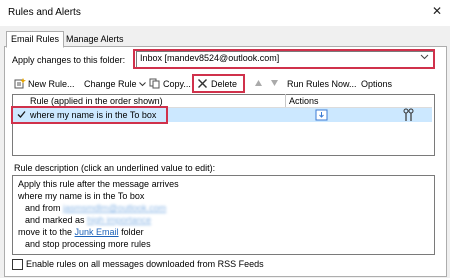 The height and width of the screenshot is (278, 450). Describe the element at coordinates (284, 59) in the screenshot. I see `folder-highlight-box` at that location.